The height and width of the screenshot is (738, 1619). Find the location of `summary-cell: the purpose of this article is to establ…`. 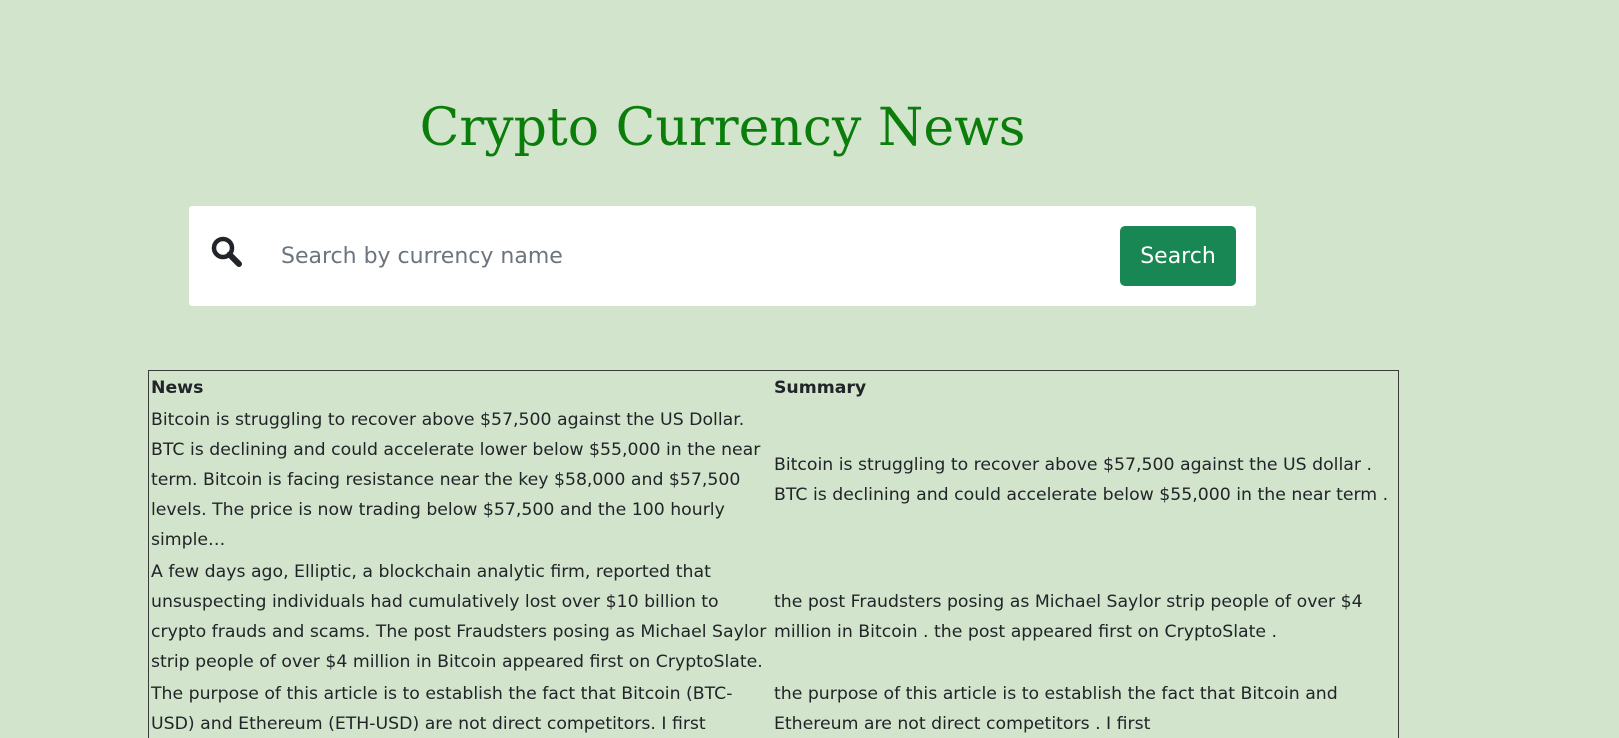

summary-cell: the purpose of this article is to establ… is located at coordinates (1055, 709).